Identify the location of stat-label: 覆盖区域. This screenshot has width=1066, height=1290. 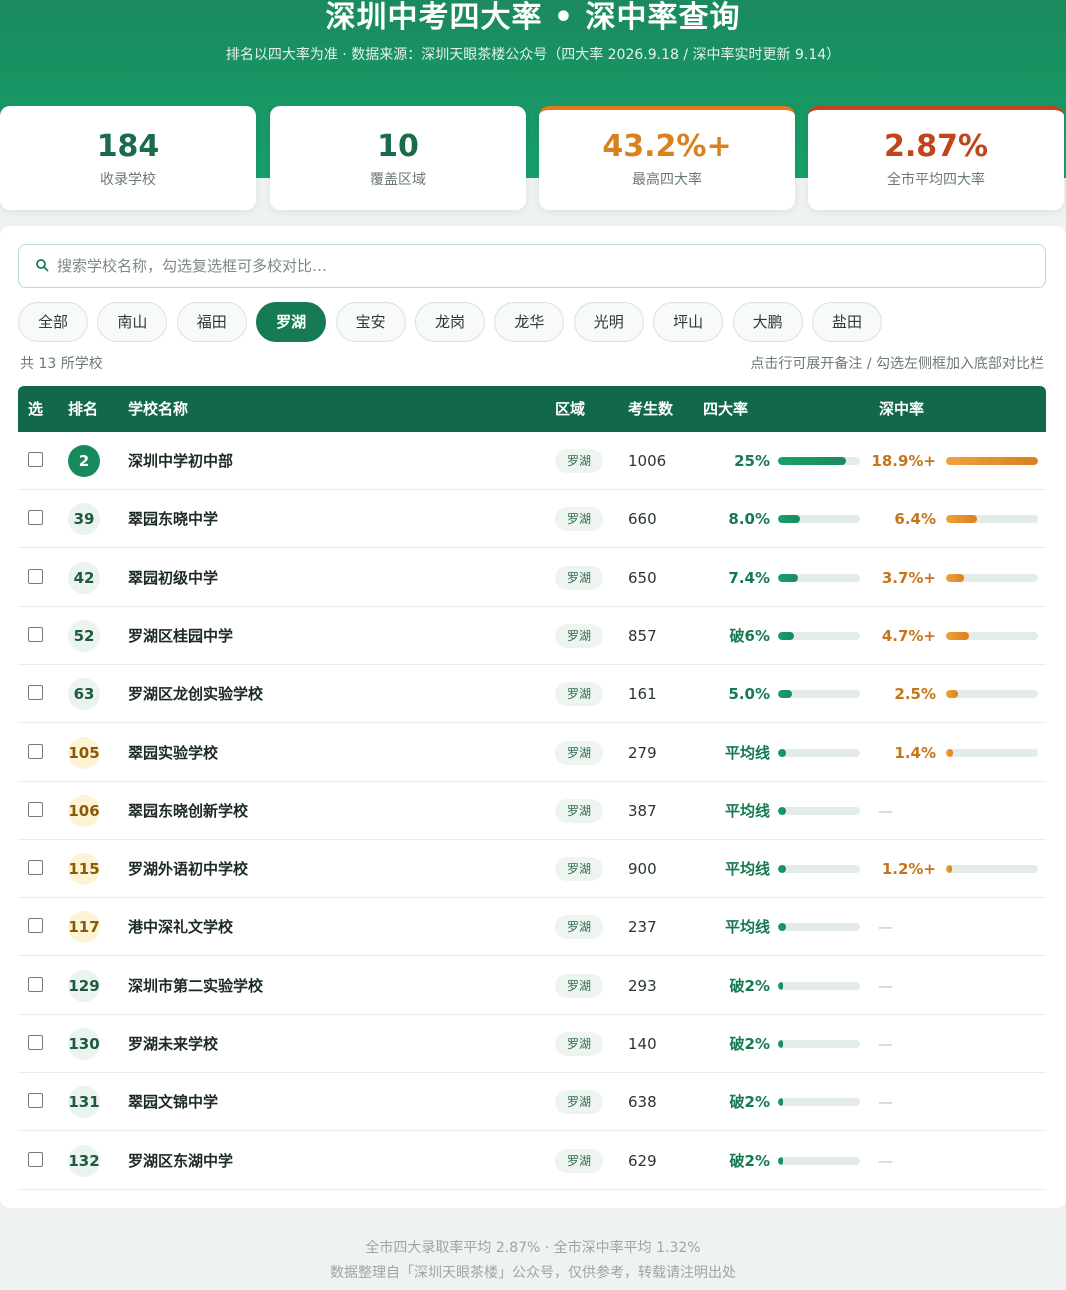
(398, 180).